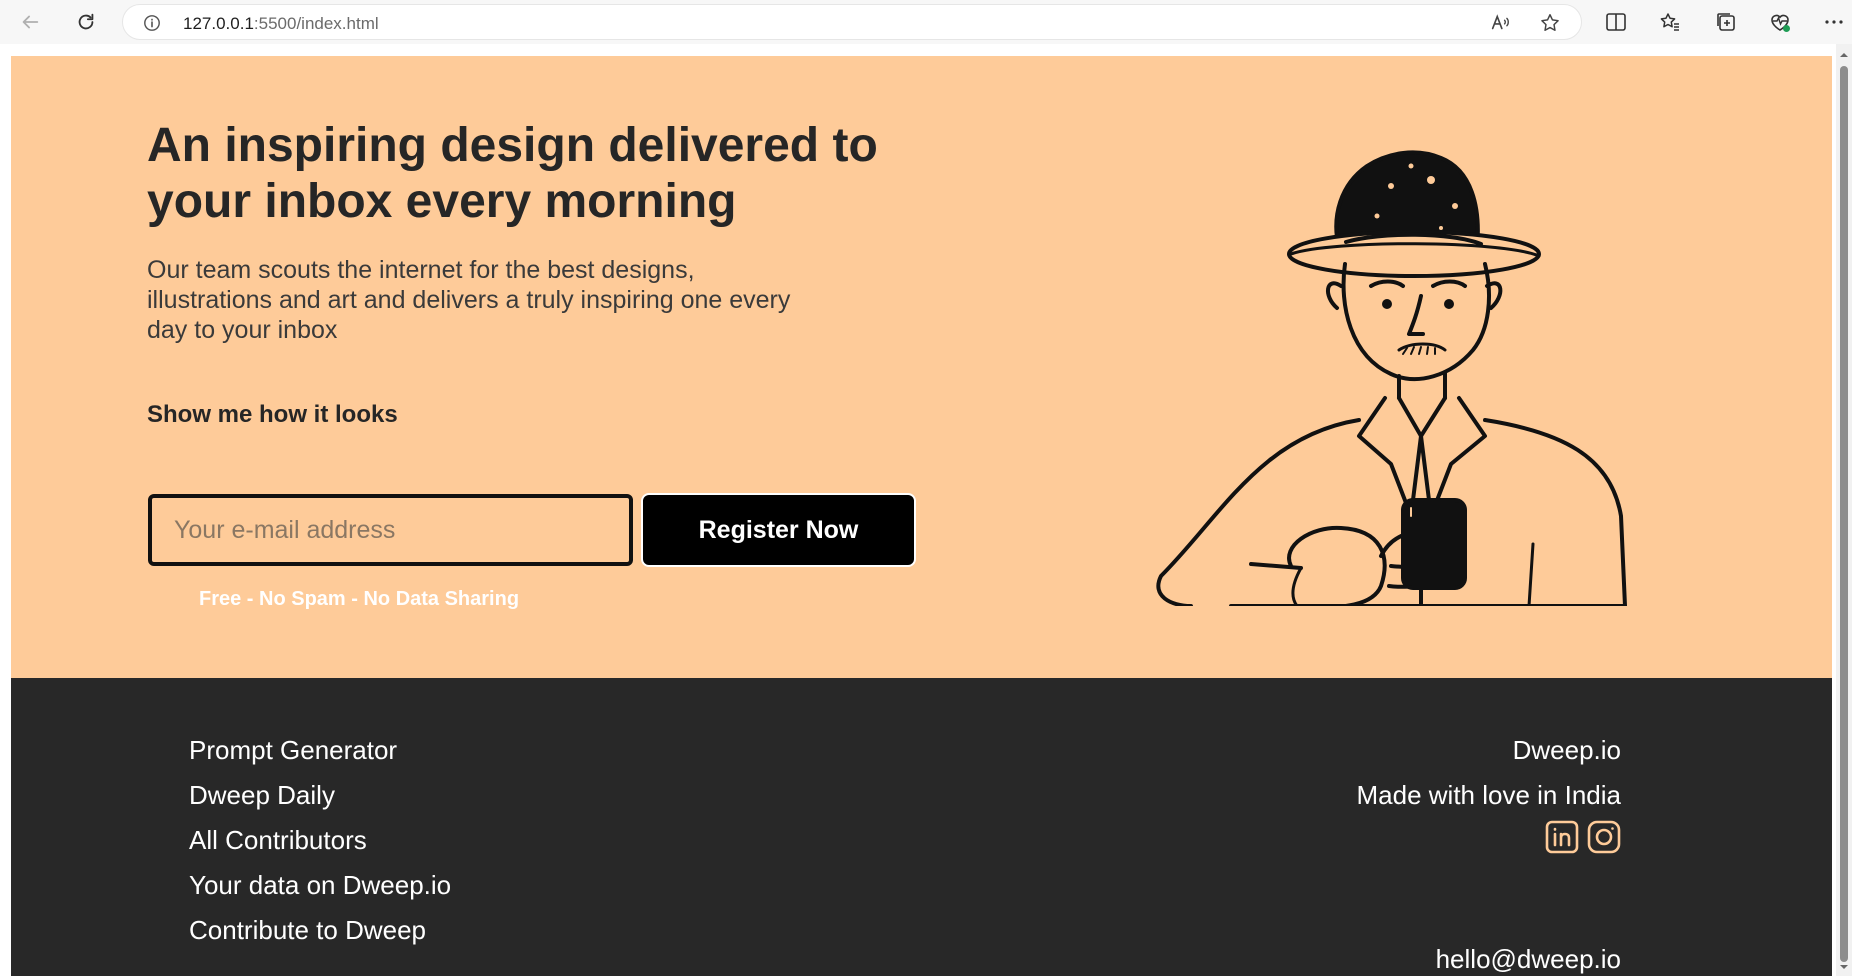  Describe the element at coordinates (1834, 22) in the screenshot. I see `more-menu-icon` at that location.